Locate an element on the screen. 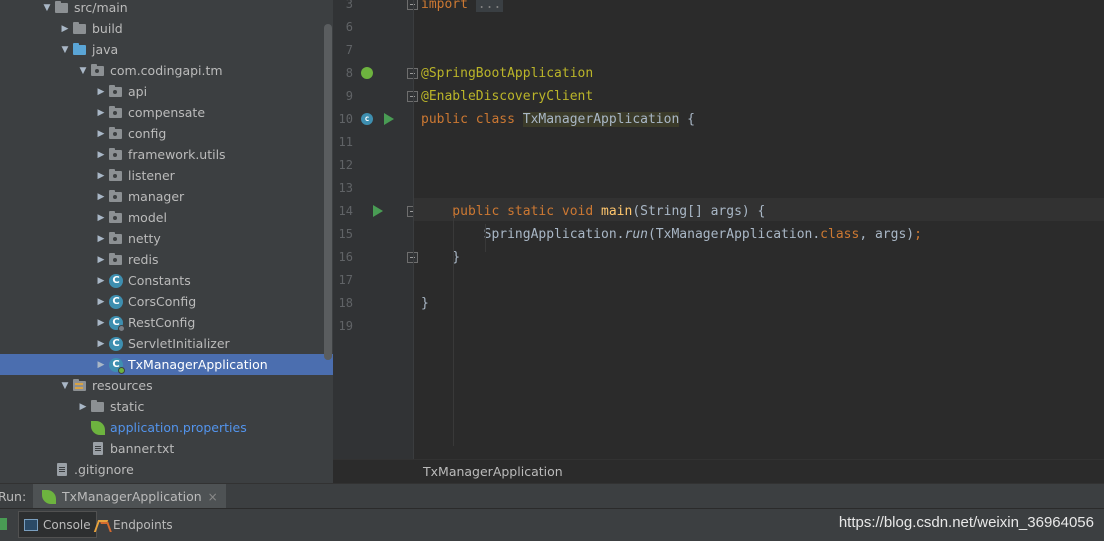 The image size is (1104, 541). tree-node: ▶ C CorsConfig is located at coordinates (166, 301).